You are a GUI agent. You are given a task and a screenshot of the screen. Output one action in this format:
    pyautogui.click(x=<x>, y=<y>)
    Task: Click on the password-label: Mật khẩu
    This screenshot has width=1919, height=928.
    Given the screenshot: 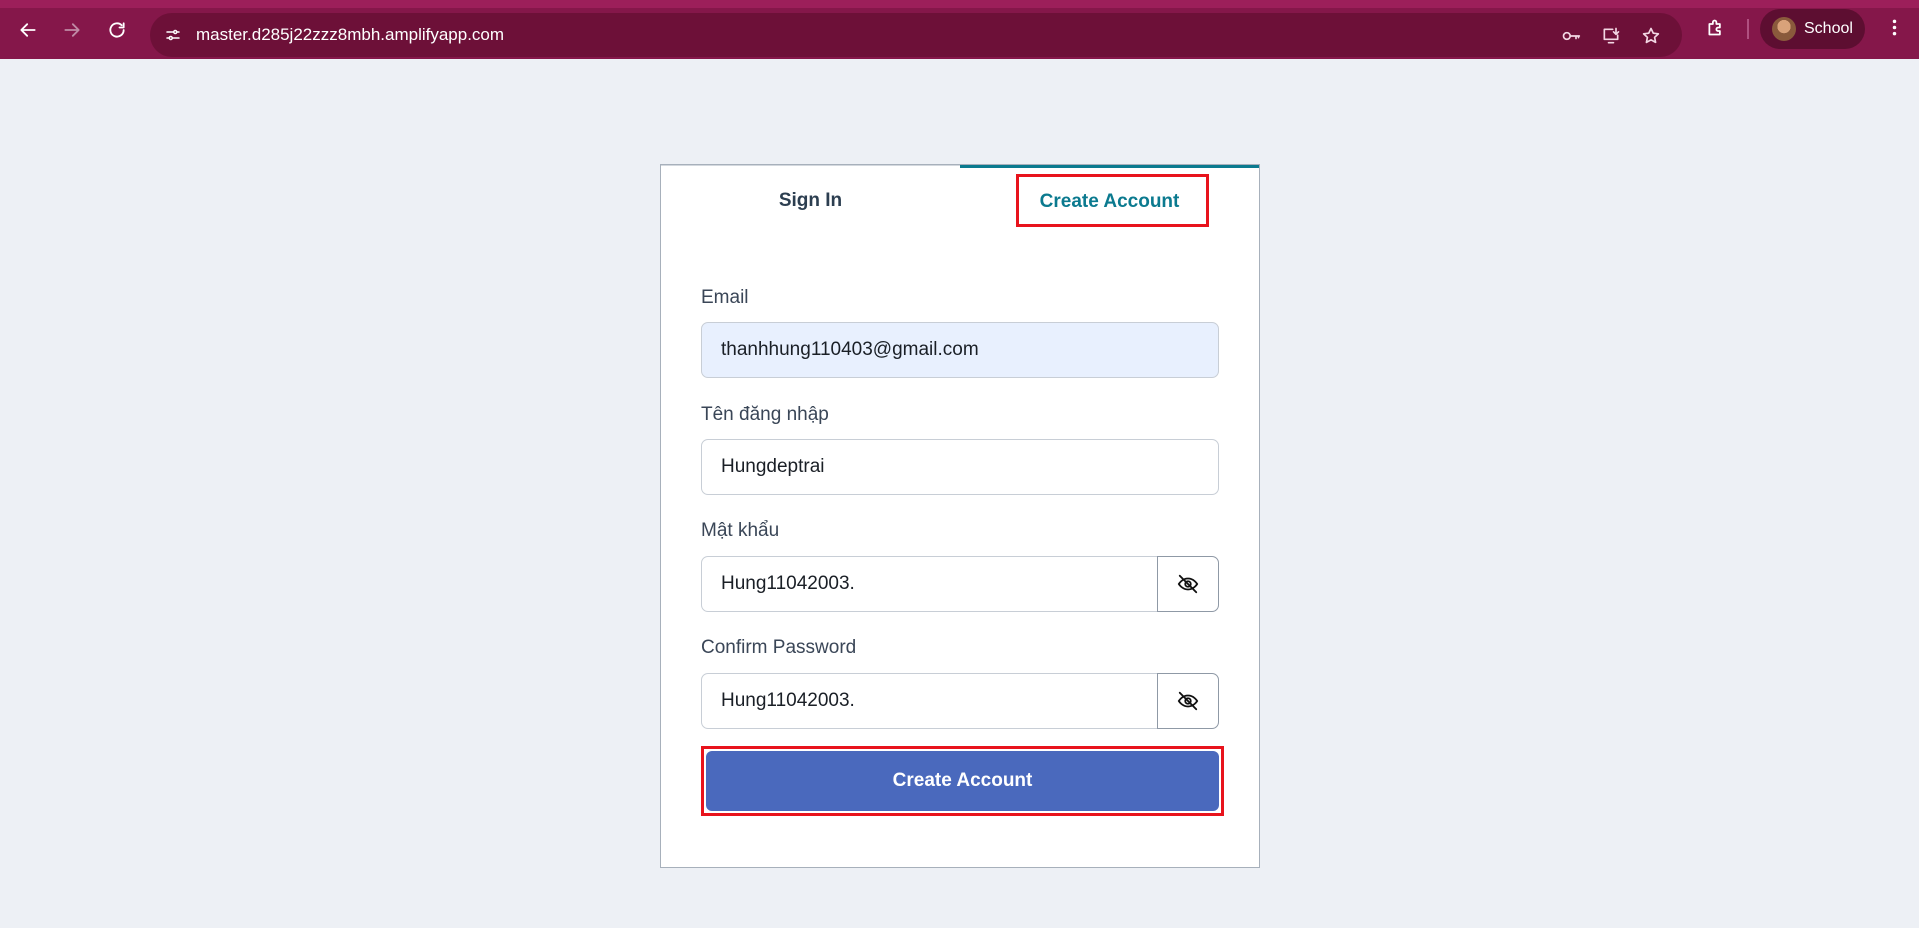 What is the action you would take?
    pyautogui.click(x=740, y=530)
    